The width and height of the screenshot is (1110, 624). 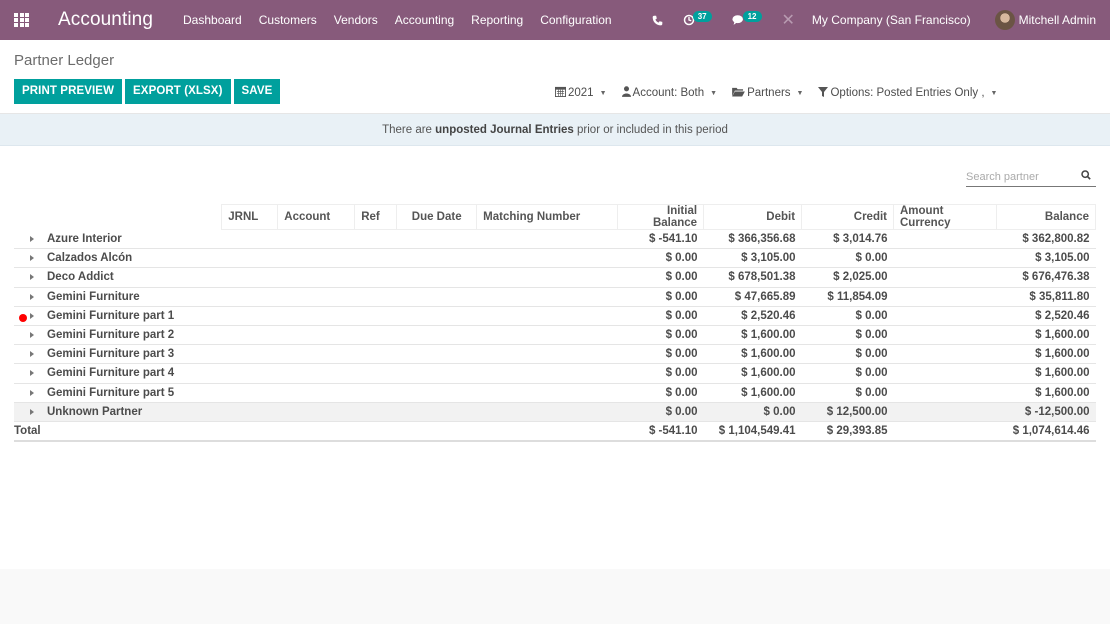 What do you see at coordinates (316, 412) in the screenshot?
I see `partner-name-cell: Unknown Partner` at bounding box center [316, 412].